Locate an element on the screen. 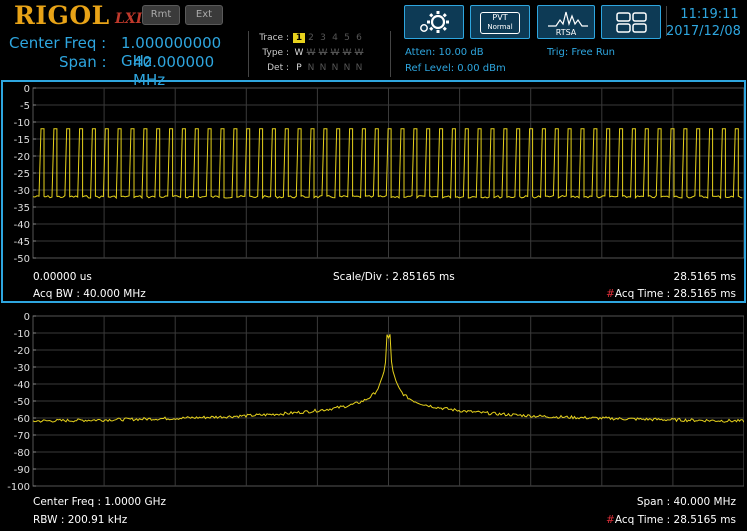  p2-y-tick: -70 is located at coordinates (22, 436).